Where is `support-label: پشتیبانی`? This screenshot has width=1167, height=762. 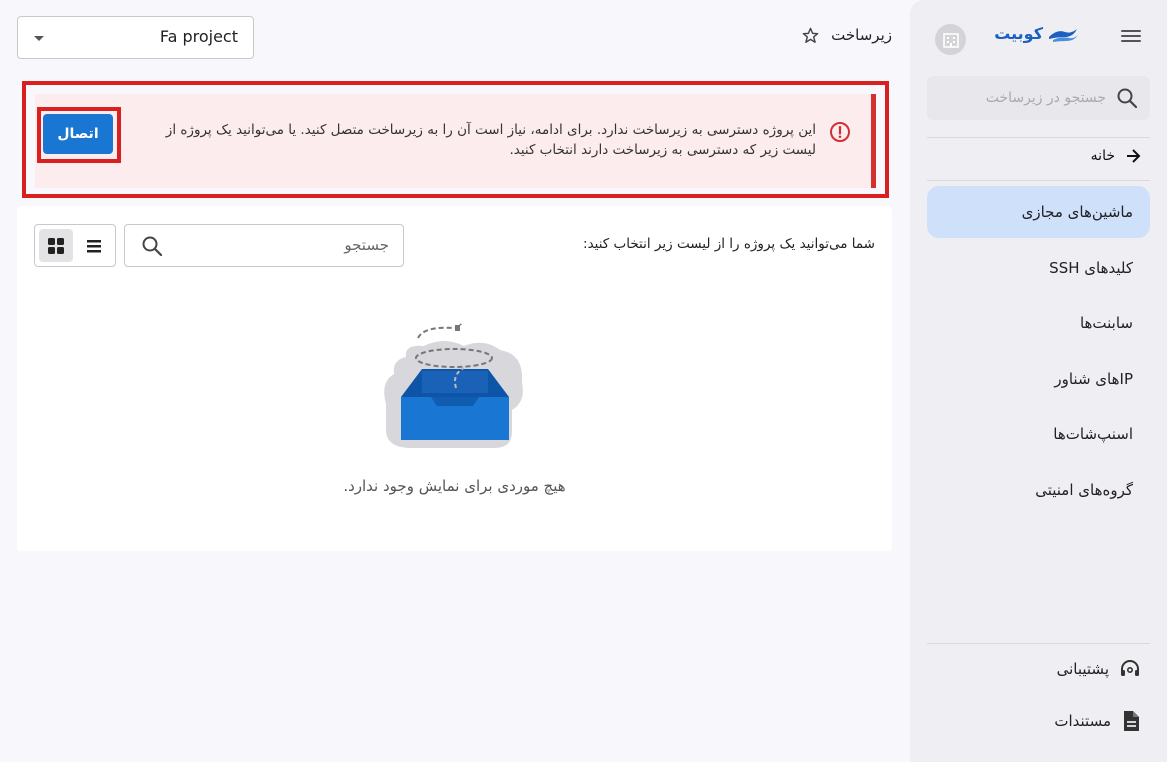 support-label: پشتیبانی is located at coordinates (1082, 669).